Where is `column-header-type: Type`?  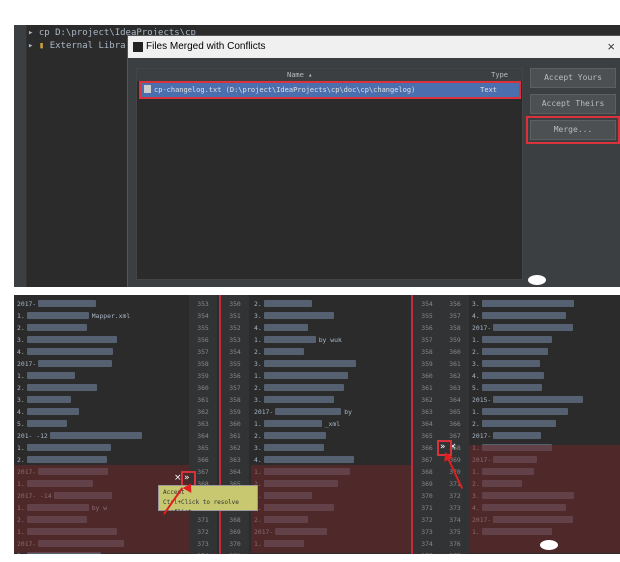
column-header-type: Type is located at coordinates (499, 75).